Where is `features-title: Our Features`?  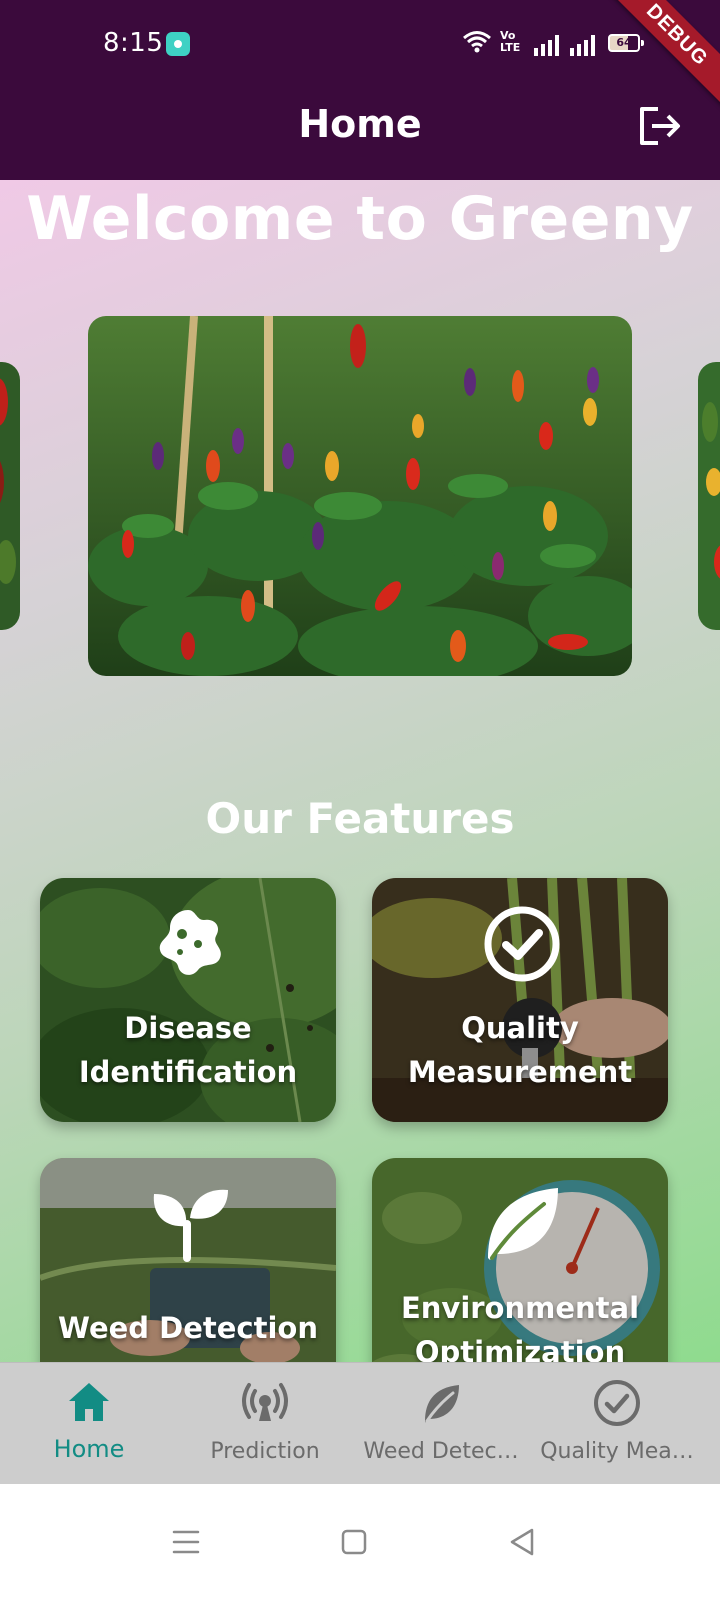 features-title: Our Features is located at coordinates (360, 818).